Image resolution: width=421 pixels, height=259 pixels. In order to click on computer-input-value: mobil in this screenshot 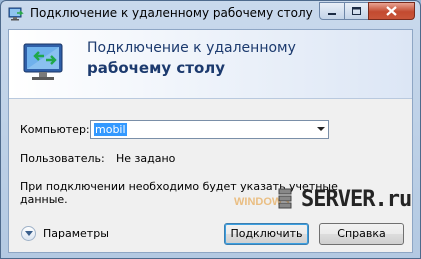, I will do `click(110, 129)`.